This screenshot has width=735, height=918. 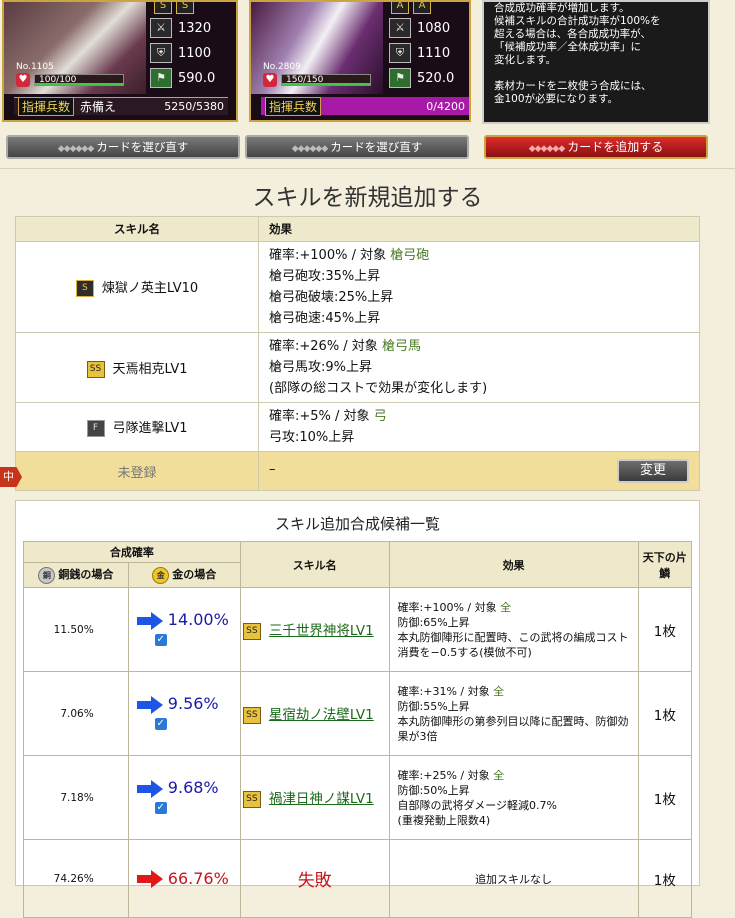 I want to click on info-line: 変化します。, so click(x=525, y=60).